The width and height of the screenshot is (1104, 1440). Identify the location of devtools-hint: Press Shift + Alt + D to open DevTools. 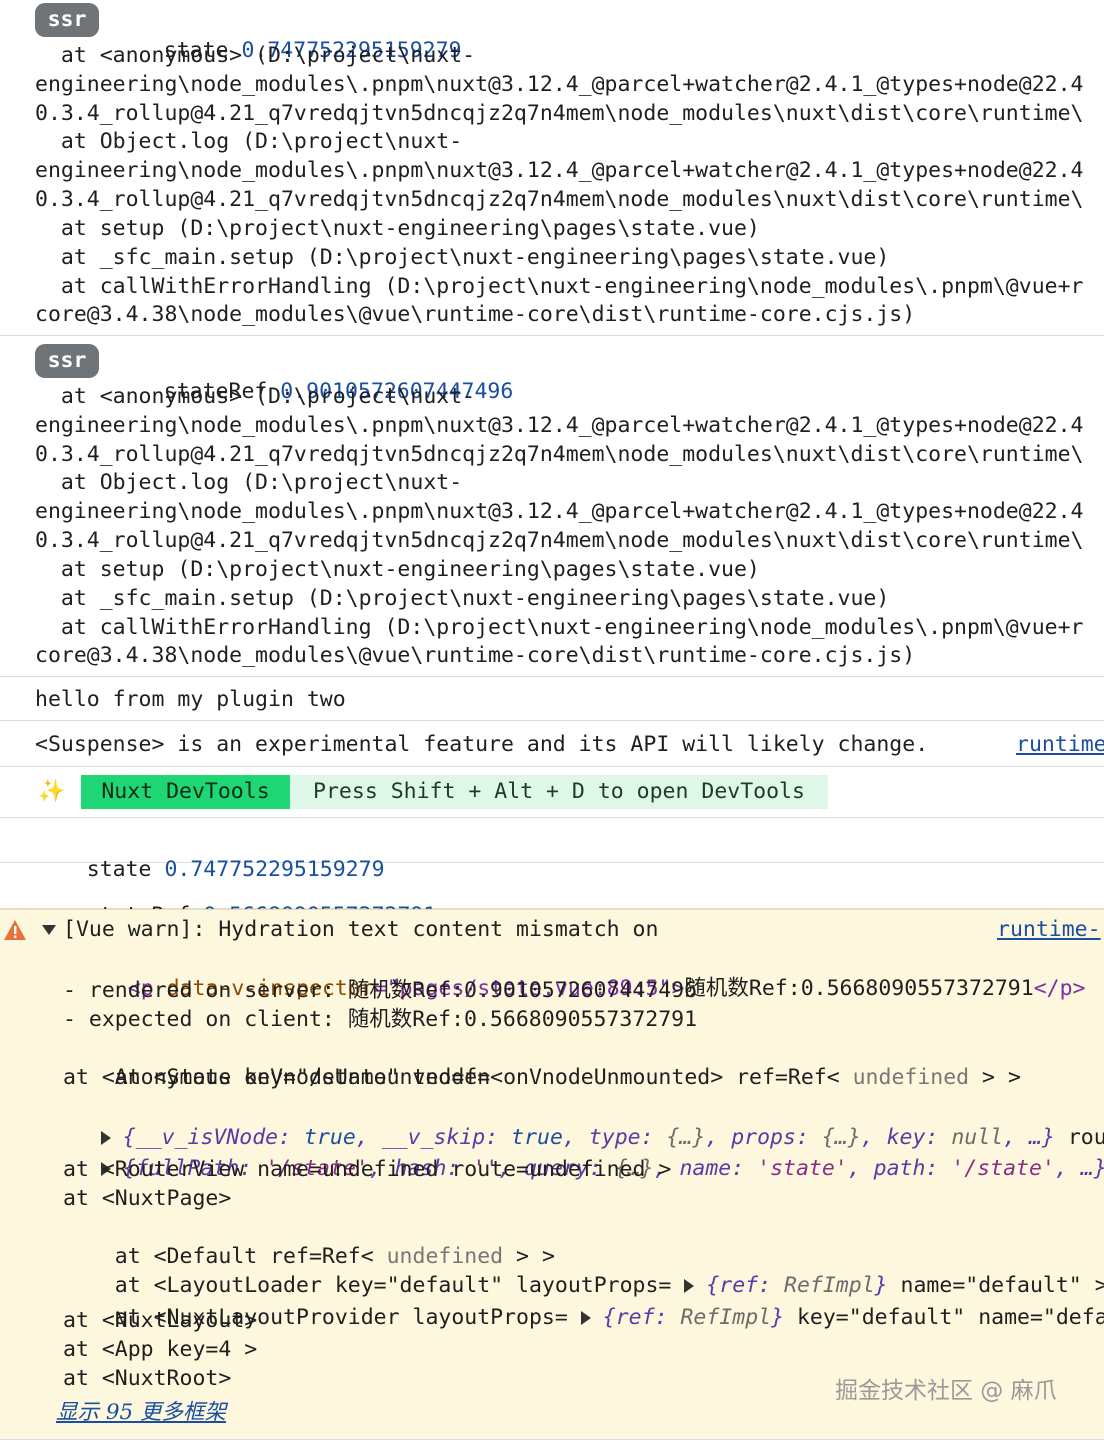
(559, 792).